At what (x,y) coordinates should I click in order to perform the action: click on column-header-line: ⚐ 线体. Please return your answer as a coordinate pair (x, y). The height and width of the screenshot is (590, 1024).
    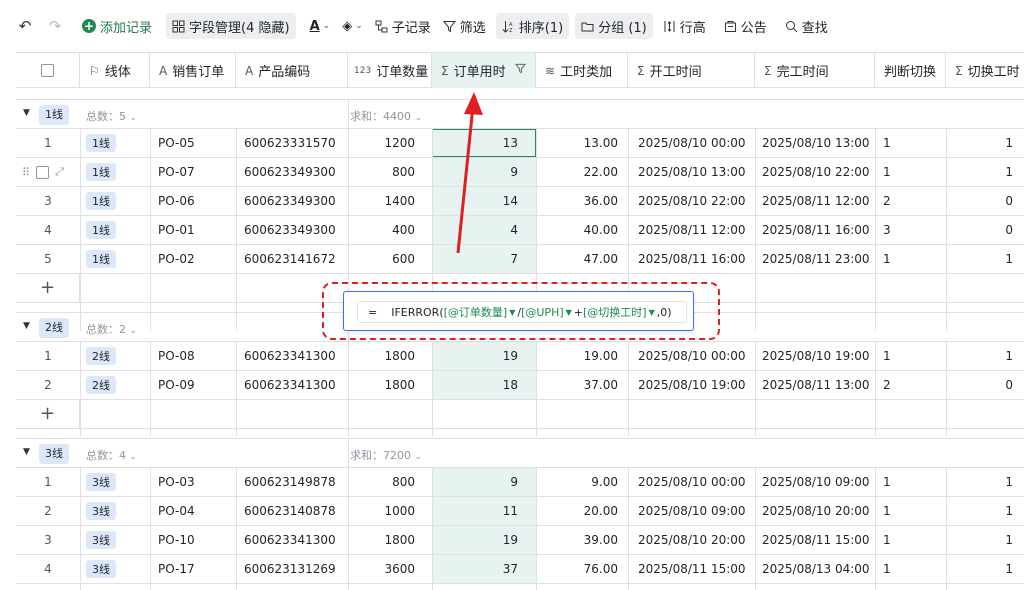
    Looking at the image, I should click on (115, 70).